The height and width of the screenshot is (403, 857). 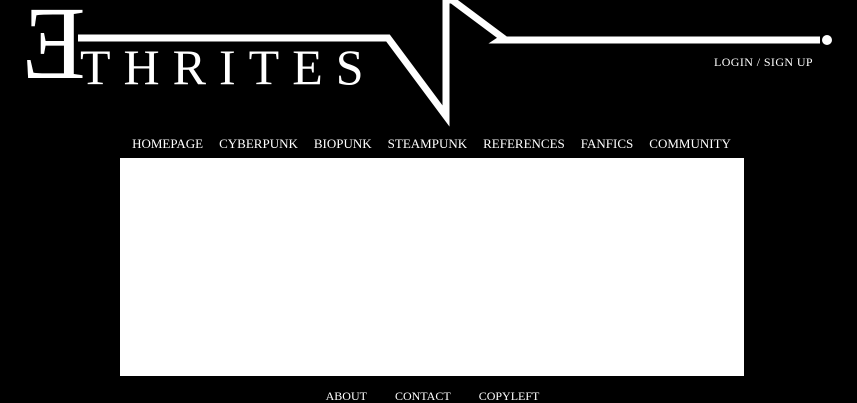 I want to click on footer-link-copyleft: COPYLEFT, so click(x=509, y=396).